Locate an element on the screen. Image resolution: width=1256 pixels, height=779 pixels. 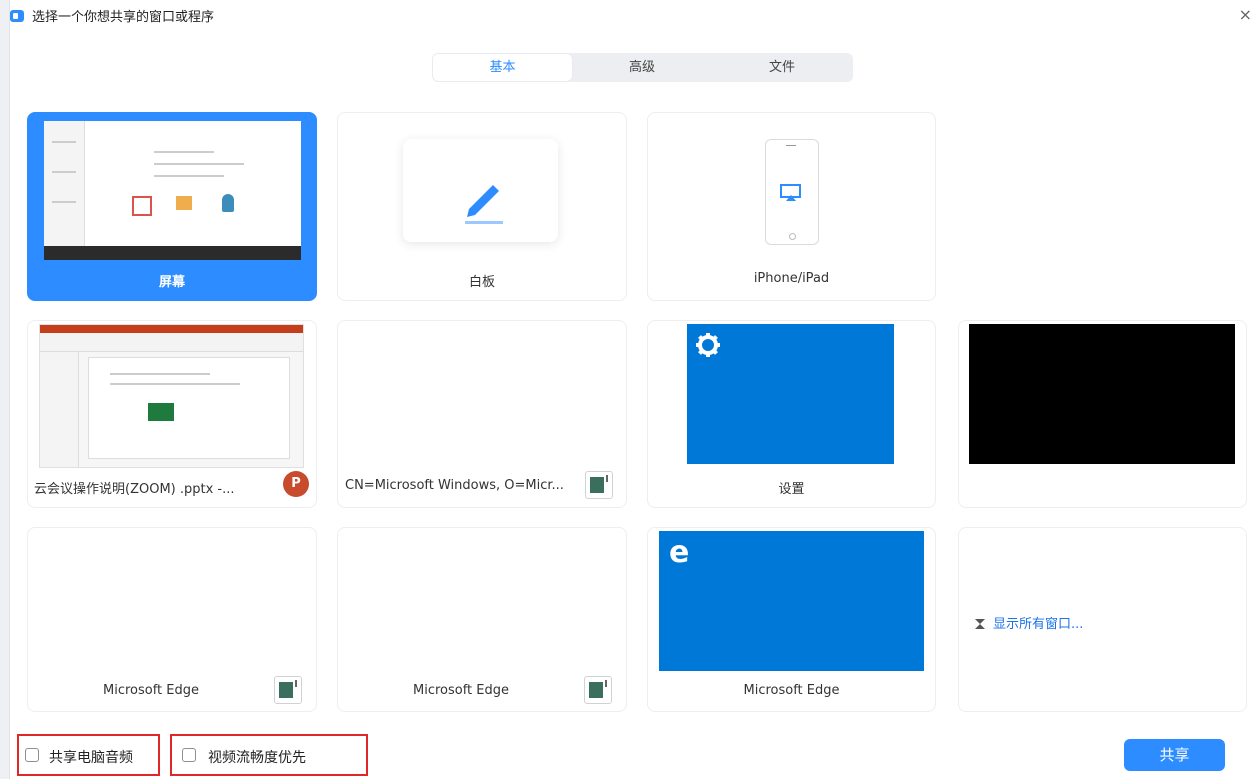
share-item-settings: 设置 is located at coordinates (791, 414).